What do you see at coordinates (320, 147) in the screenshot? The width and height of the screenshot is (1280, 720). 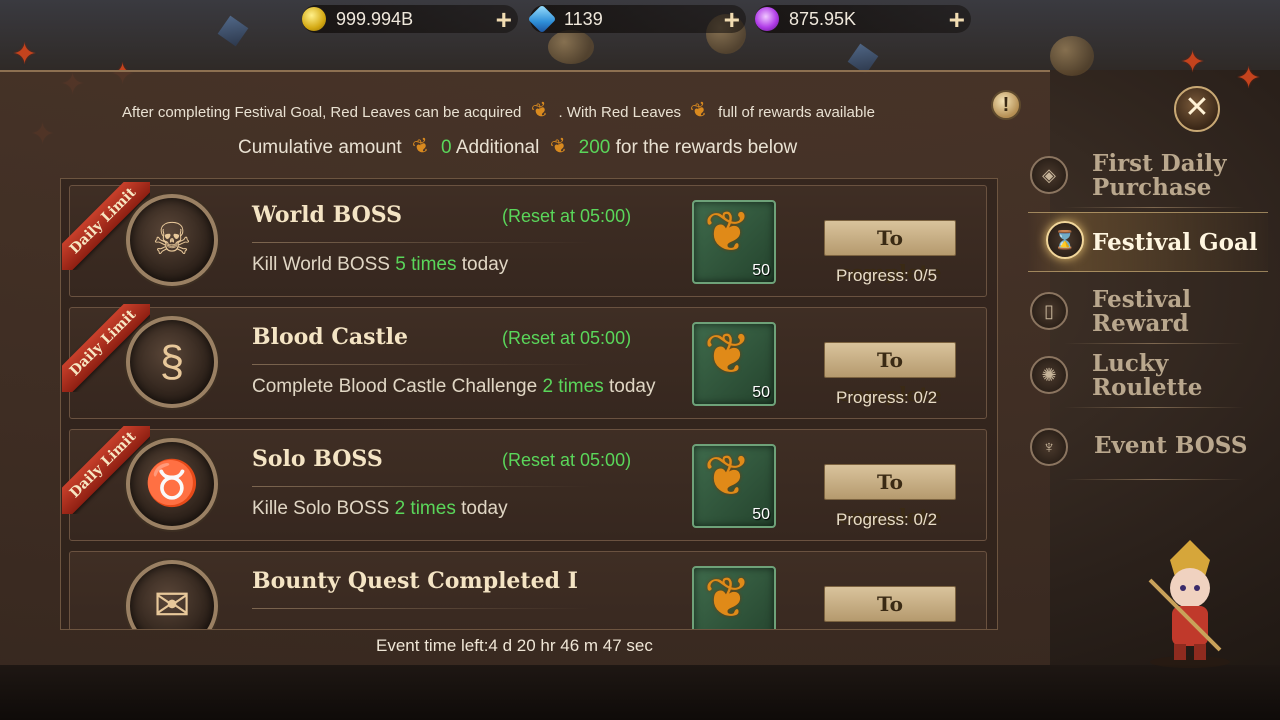 I see `cumulative-label: Cumulative amount` at bounding box center [320, 147].